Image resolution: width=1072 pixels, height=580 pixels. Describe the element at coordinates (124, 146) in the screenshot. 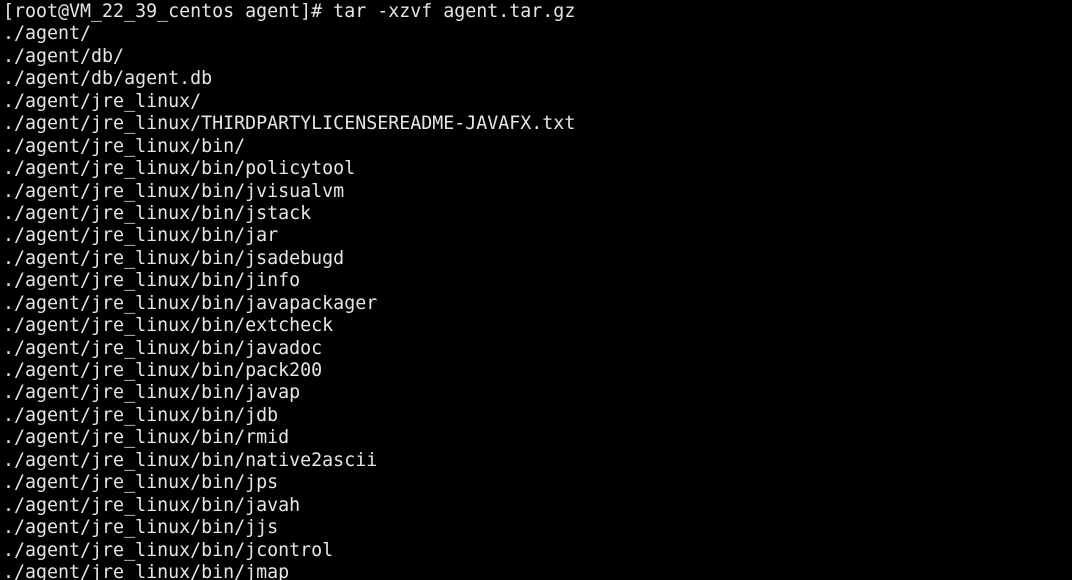

I see `output-line: ./agent/jre_linux/bin/` at that location.